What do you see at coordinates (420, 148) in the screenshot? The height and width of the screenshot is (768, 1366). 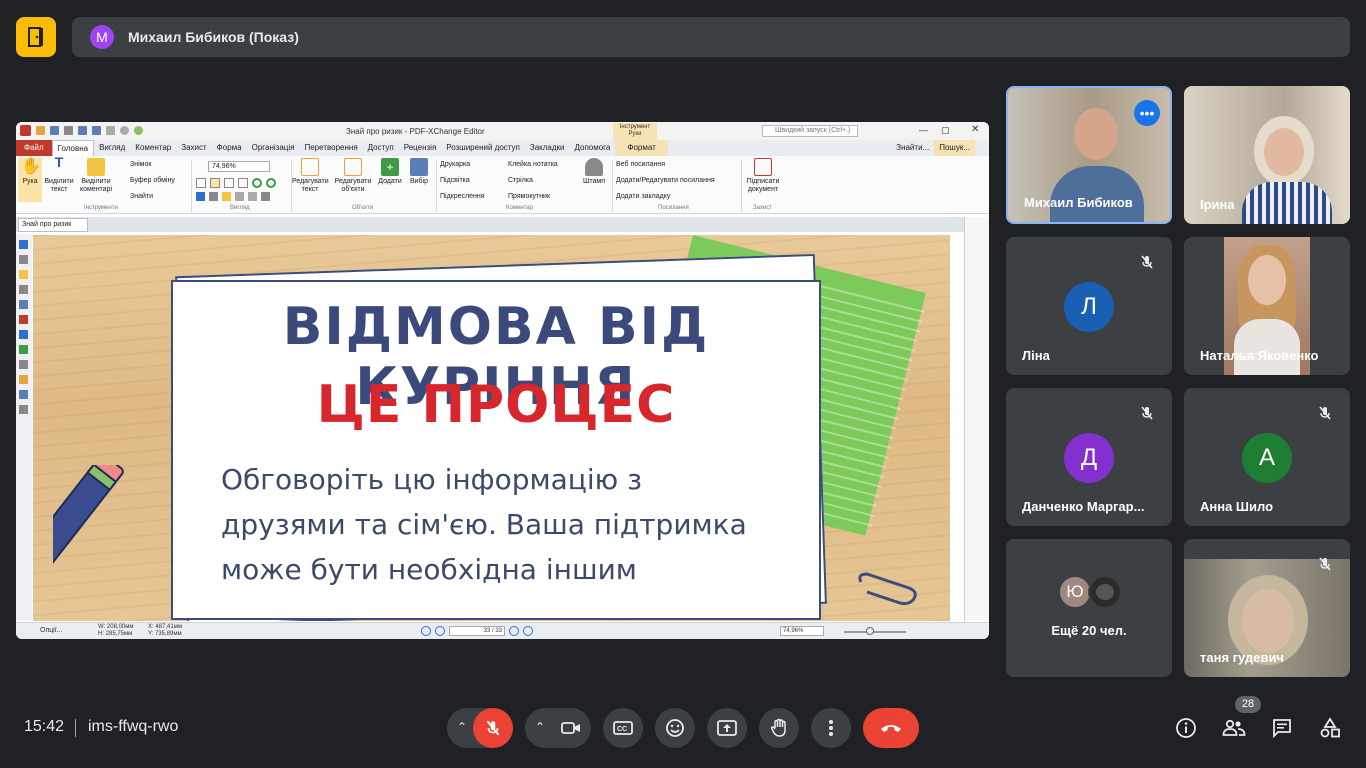 I see `menu-review: Рецензія` at bounding box center [420, 148].